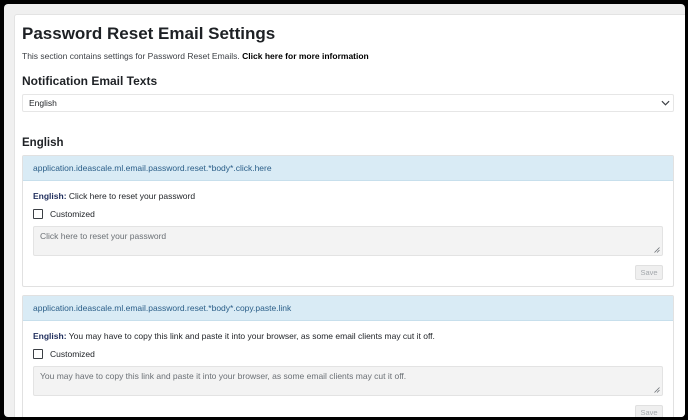  I want to click on notification-texts-heading: Notification Email Texts, so click(90, 81).